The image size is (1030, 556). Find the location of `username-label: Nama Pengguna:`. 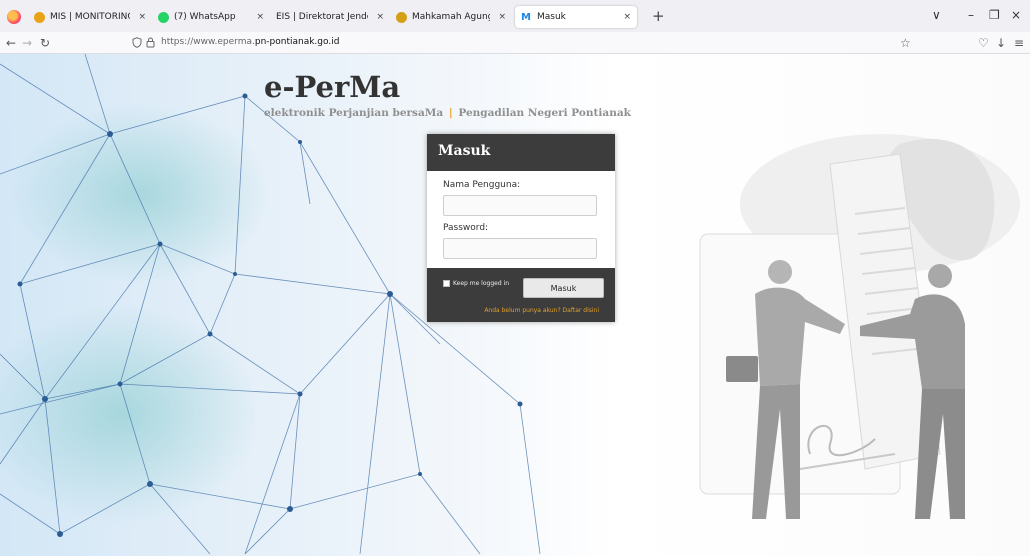

username-label: Nama Pengguna: is located at coordinates (482, 185).